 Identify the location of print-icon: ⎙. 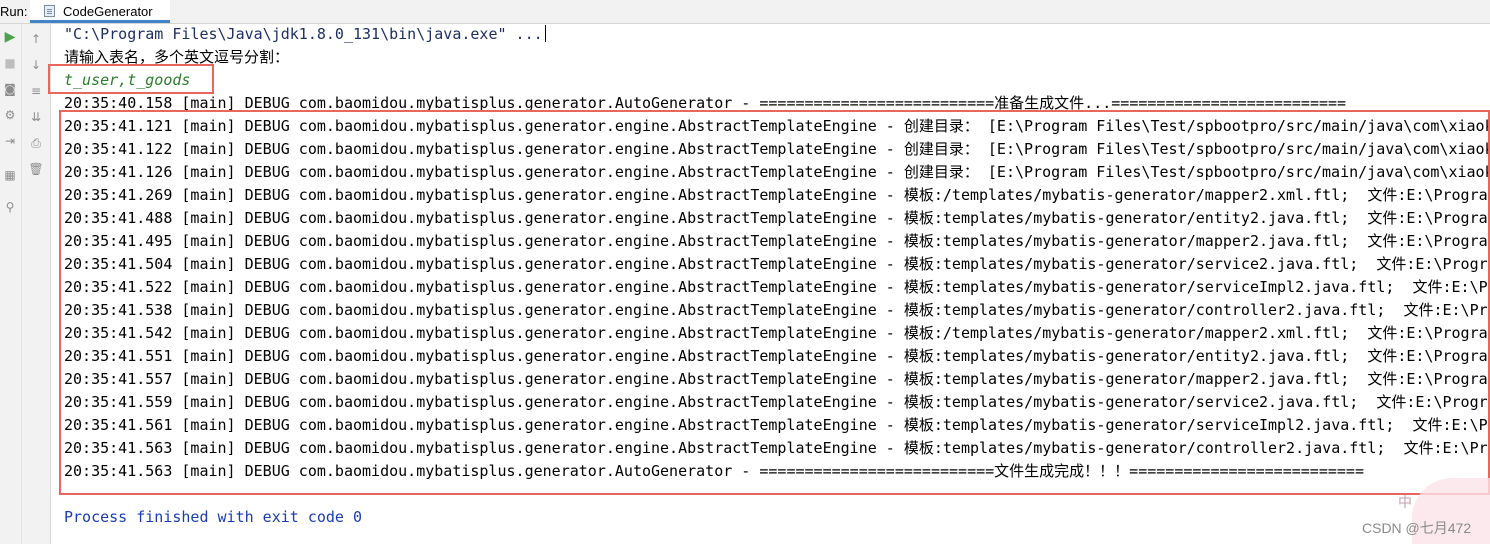
(36, 143).